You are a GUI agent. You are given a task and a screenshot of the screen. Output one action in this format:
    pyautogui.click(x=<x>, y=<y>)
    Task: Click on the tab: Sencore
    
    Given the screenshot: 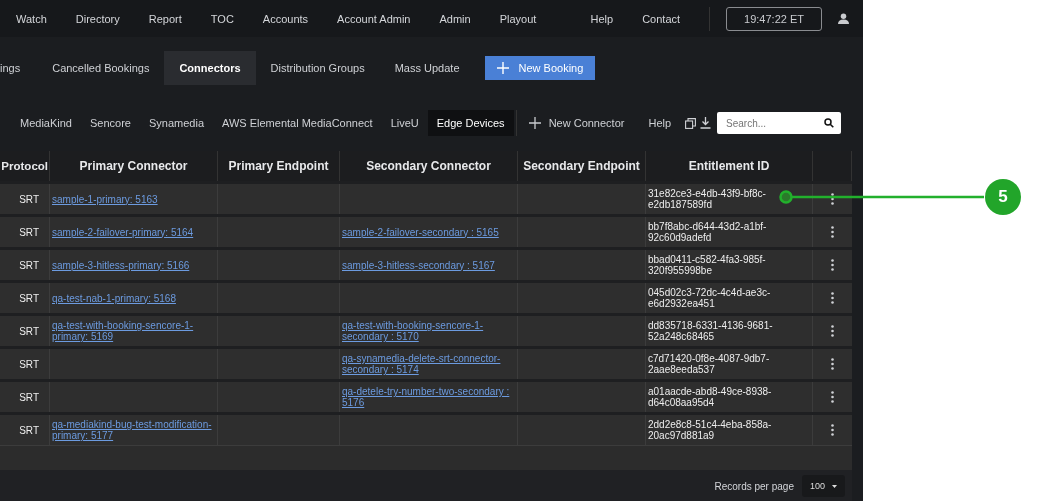 What is the action you would take?
    pyautogui.click(x=110, y=123)
    